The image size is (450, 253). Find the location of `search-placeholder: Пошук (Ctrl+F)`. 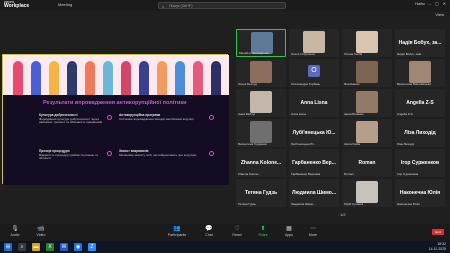

search-placeholder: Пошук (Ctrl+F) is located at coordinates (181, 6).